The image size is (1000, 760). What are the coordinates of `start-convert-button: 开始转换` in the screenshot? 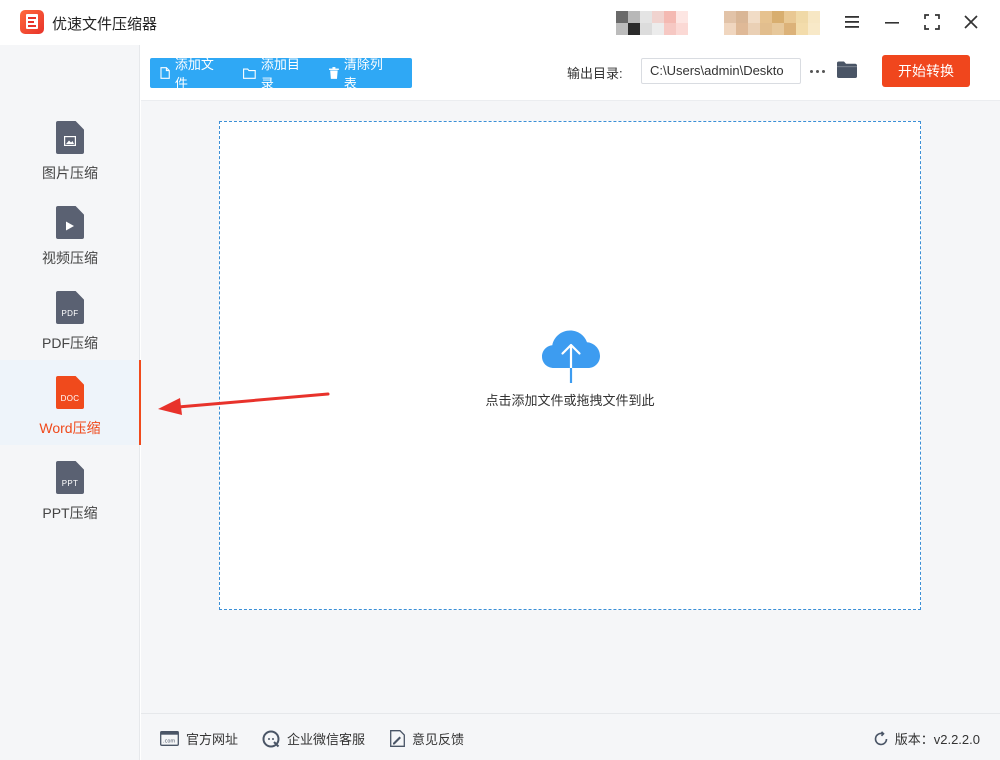 It's located at (926, 71).